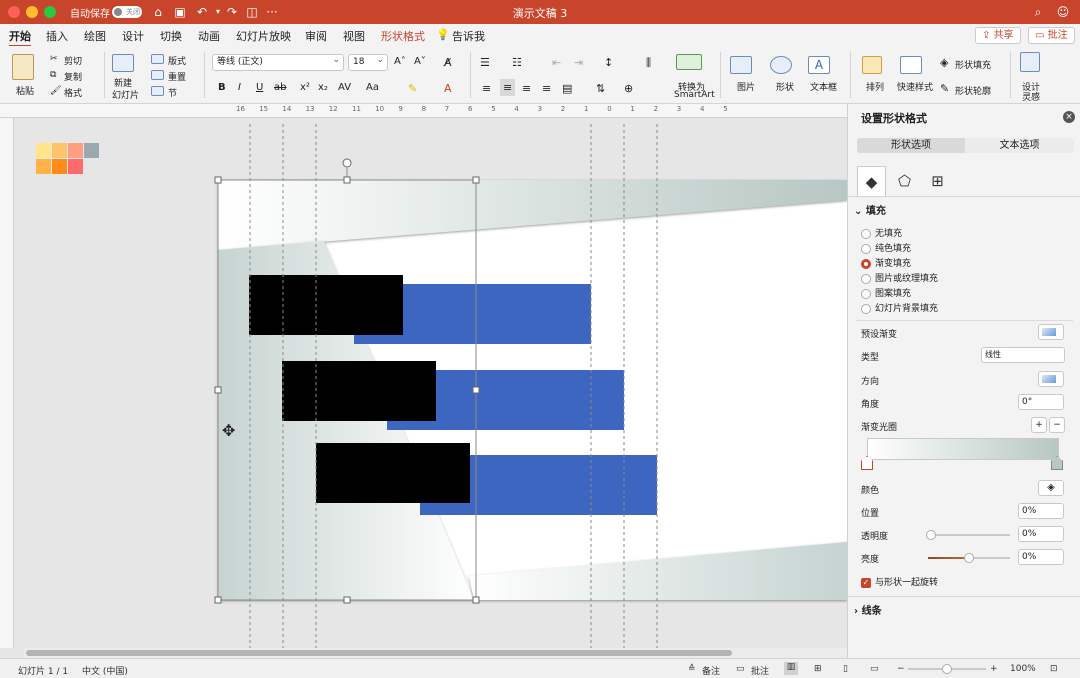  What do you see at coordinates (468, 36) in the screenshot?
I see `tab-tell-me: 告诉我` at bounding box center [468, 36].